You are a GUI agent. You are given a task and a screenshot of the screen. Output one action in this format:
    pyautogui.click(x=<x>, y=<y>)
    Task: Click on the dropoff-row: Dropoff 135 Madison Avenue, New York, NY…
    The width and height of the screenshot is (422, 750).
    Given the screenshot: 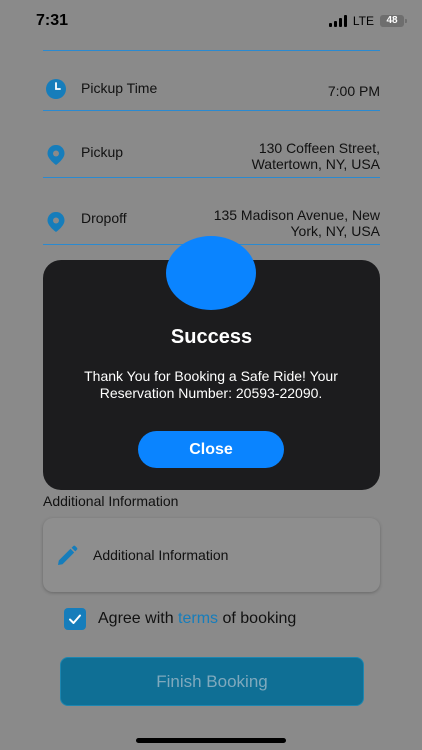 What is the action you would take?
    pyautogui.click(x=211, y=222)
    